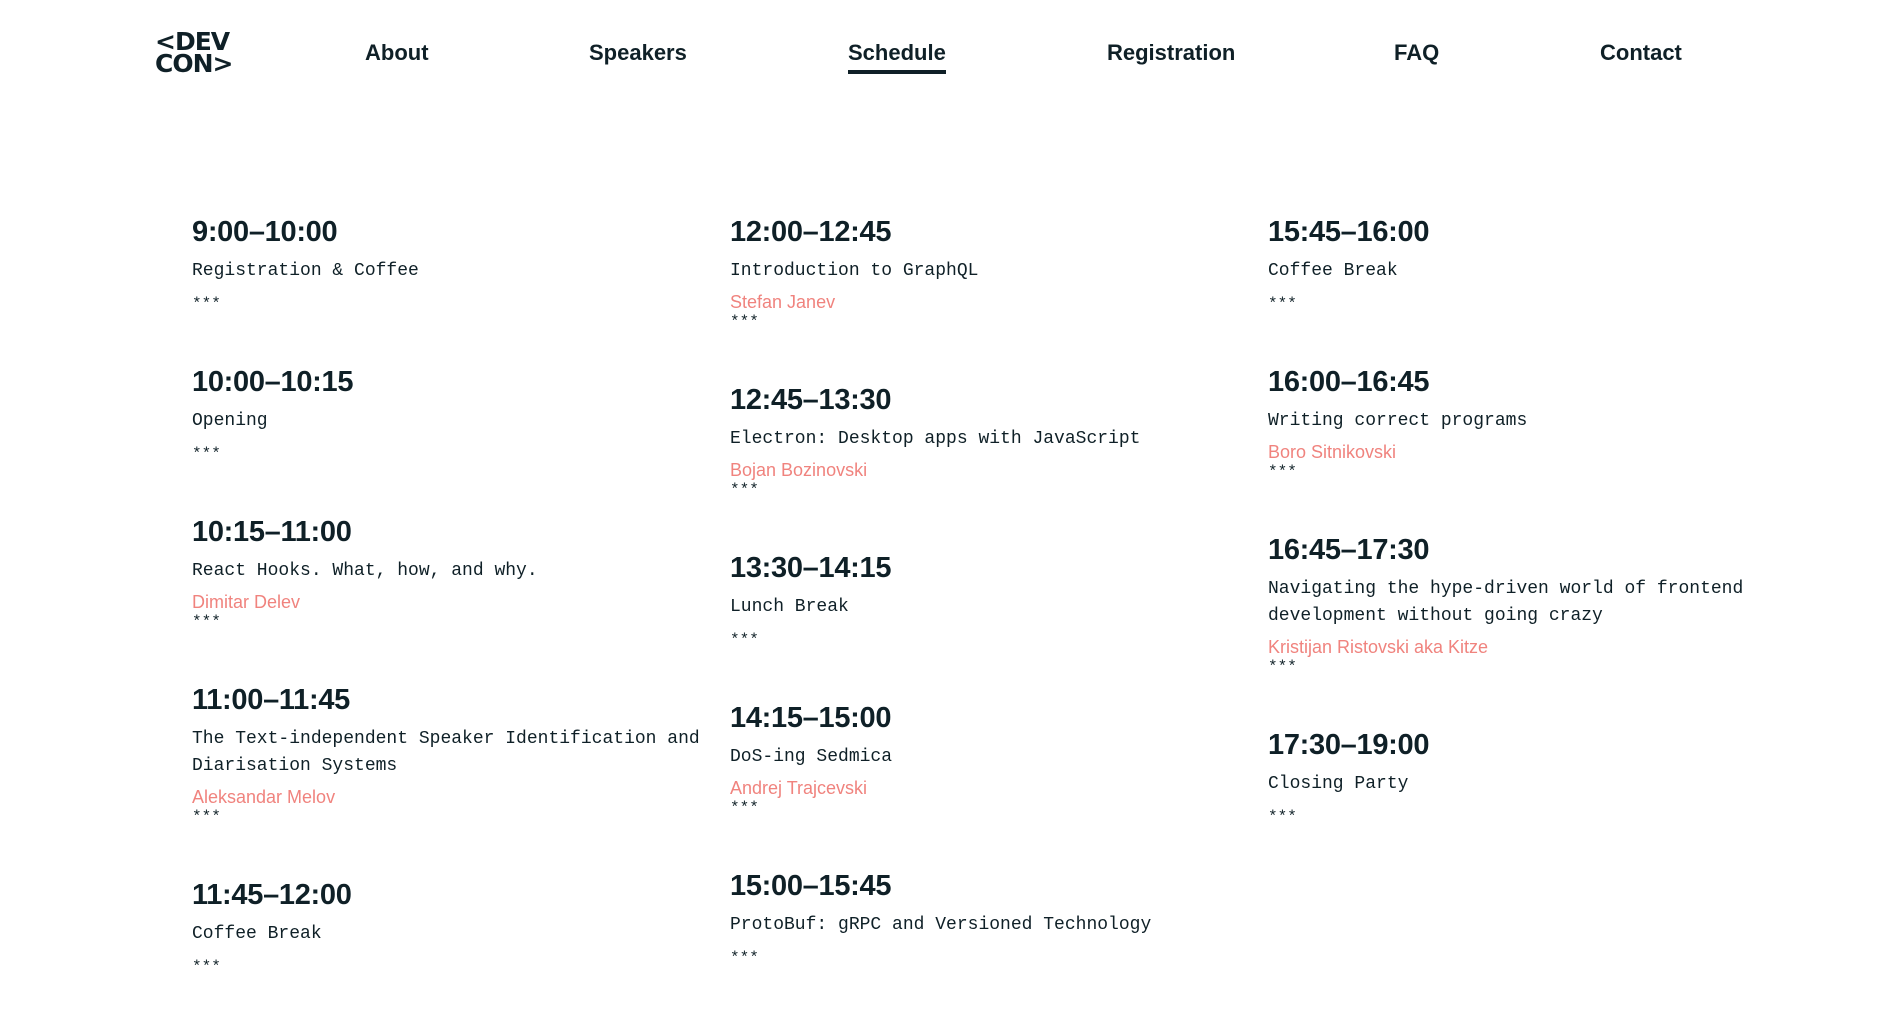 The height and width of the screenshot is (1027, 1885). What do you see at coordinates (271, 700) in the screenshot?
I see `slot-time: 11:00–11:45` at bounding box center [271, 700].